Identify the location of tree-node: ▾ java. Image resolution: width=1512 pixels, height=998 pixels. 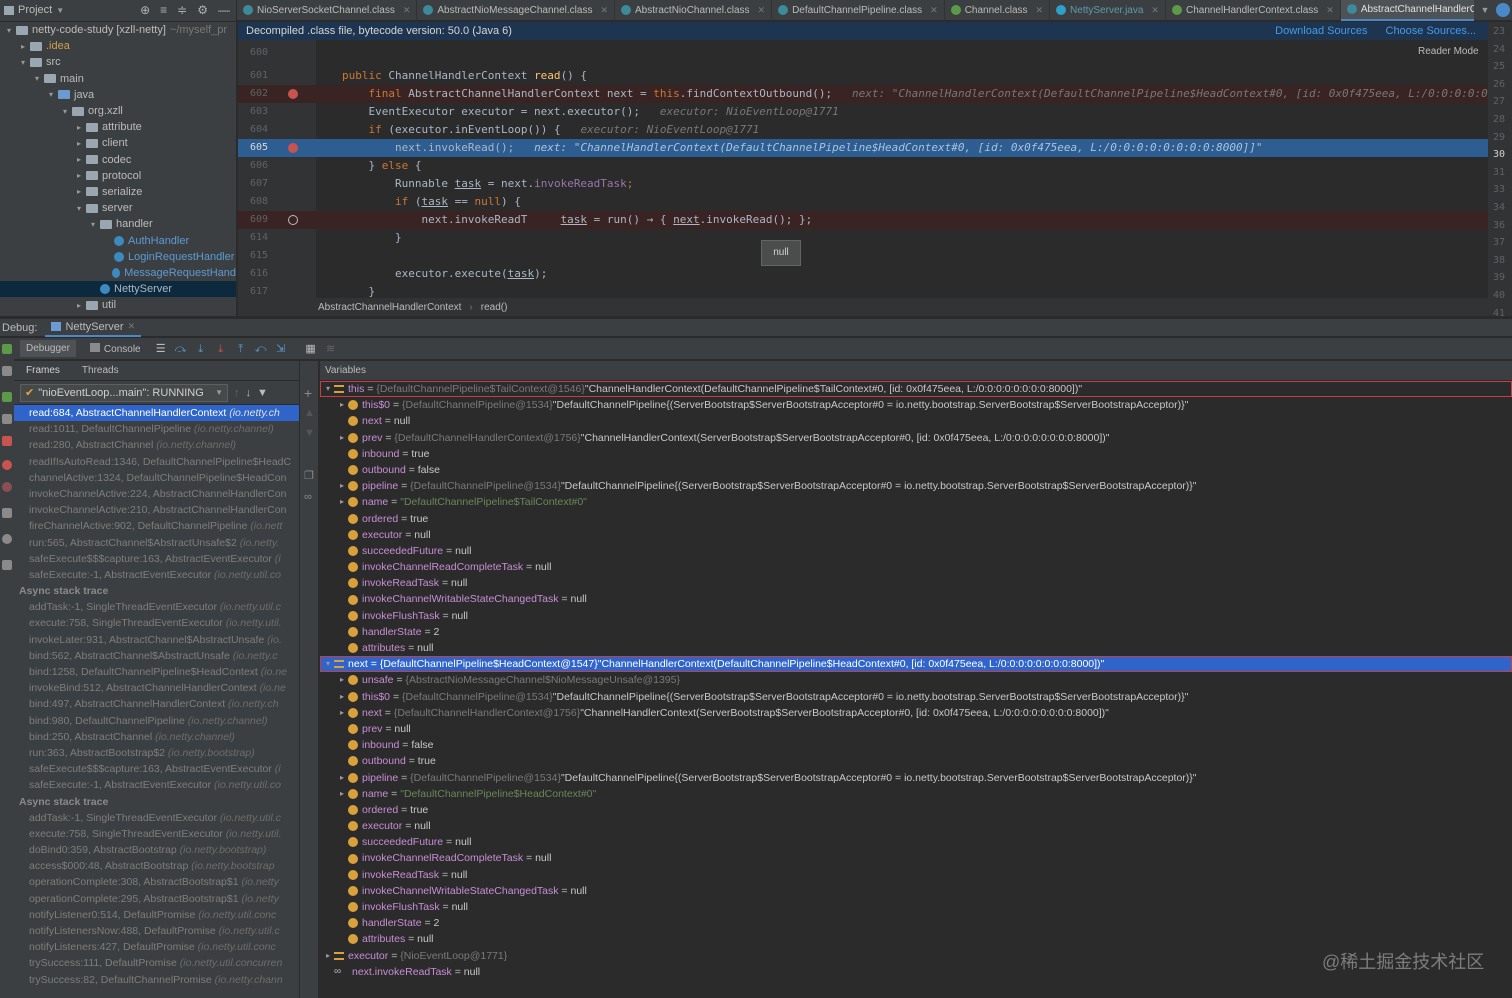
(118, 95).